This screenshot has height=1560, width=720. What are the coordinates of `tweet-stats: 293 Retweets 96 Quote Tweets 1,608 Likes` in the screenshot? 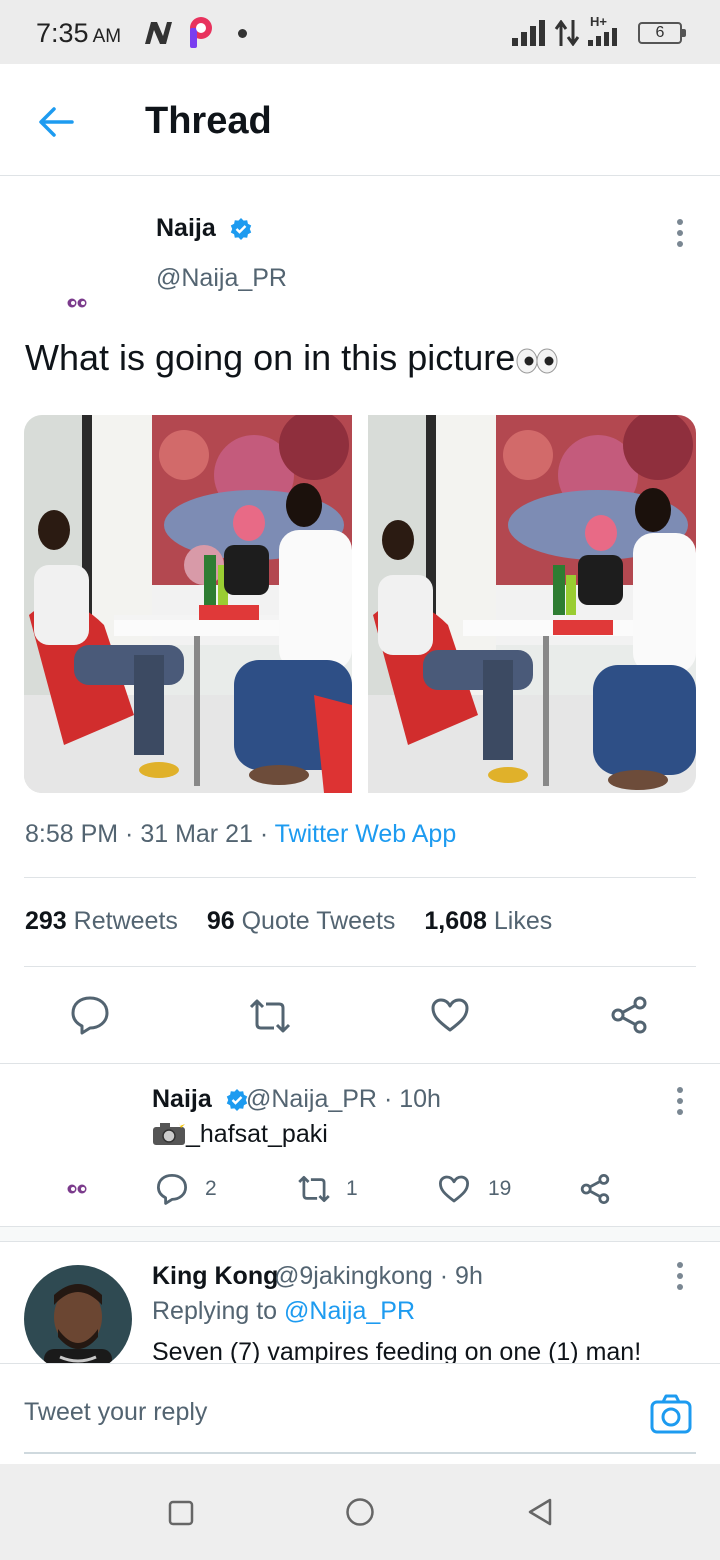 It's located at (288, 921).